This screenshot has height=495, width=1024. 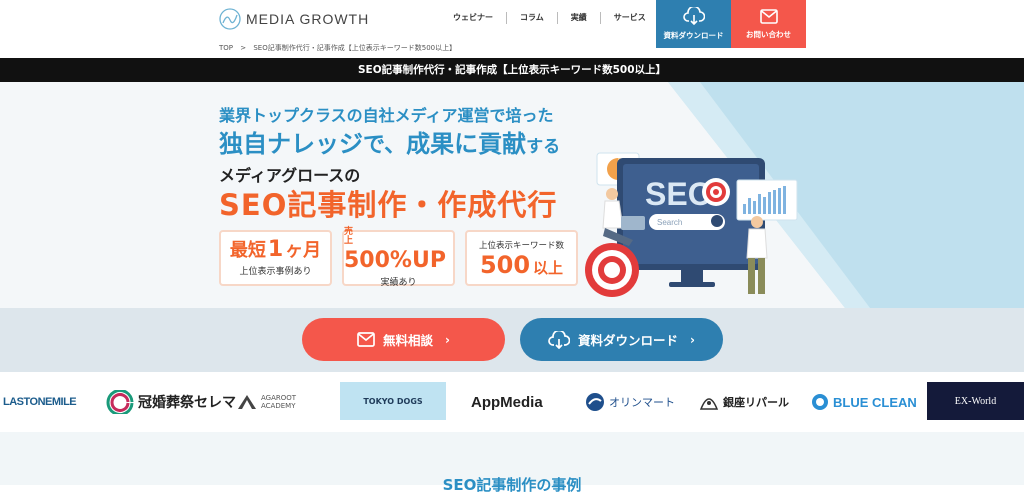 I want to click on breadcrumb-home: TOP, so click(x=226, y=48).